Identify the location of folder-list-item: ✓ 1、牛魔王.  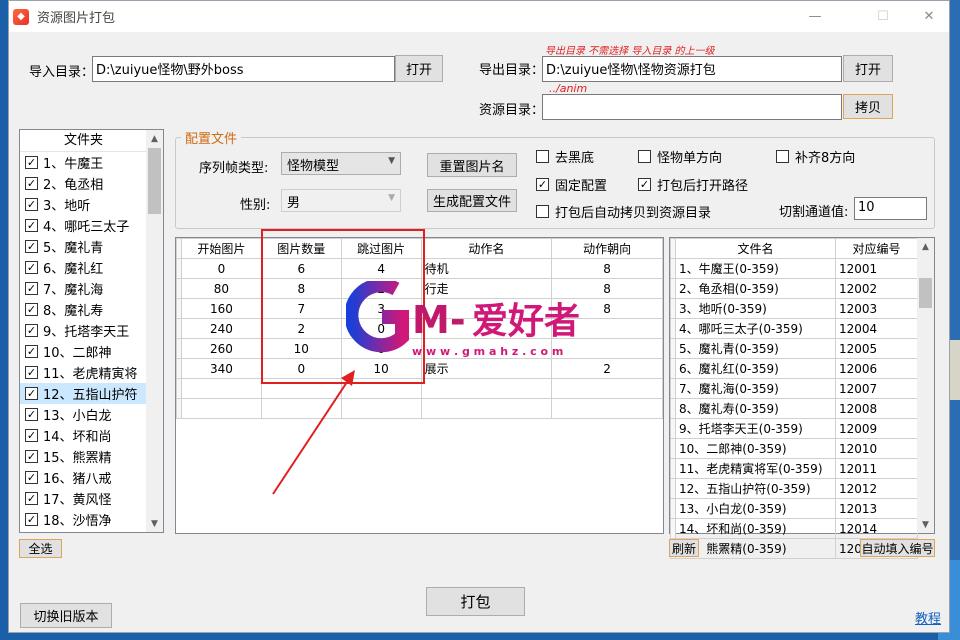
(84, 162).